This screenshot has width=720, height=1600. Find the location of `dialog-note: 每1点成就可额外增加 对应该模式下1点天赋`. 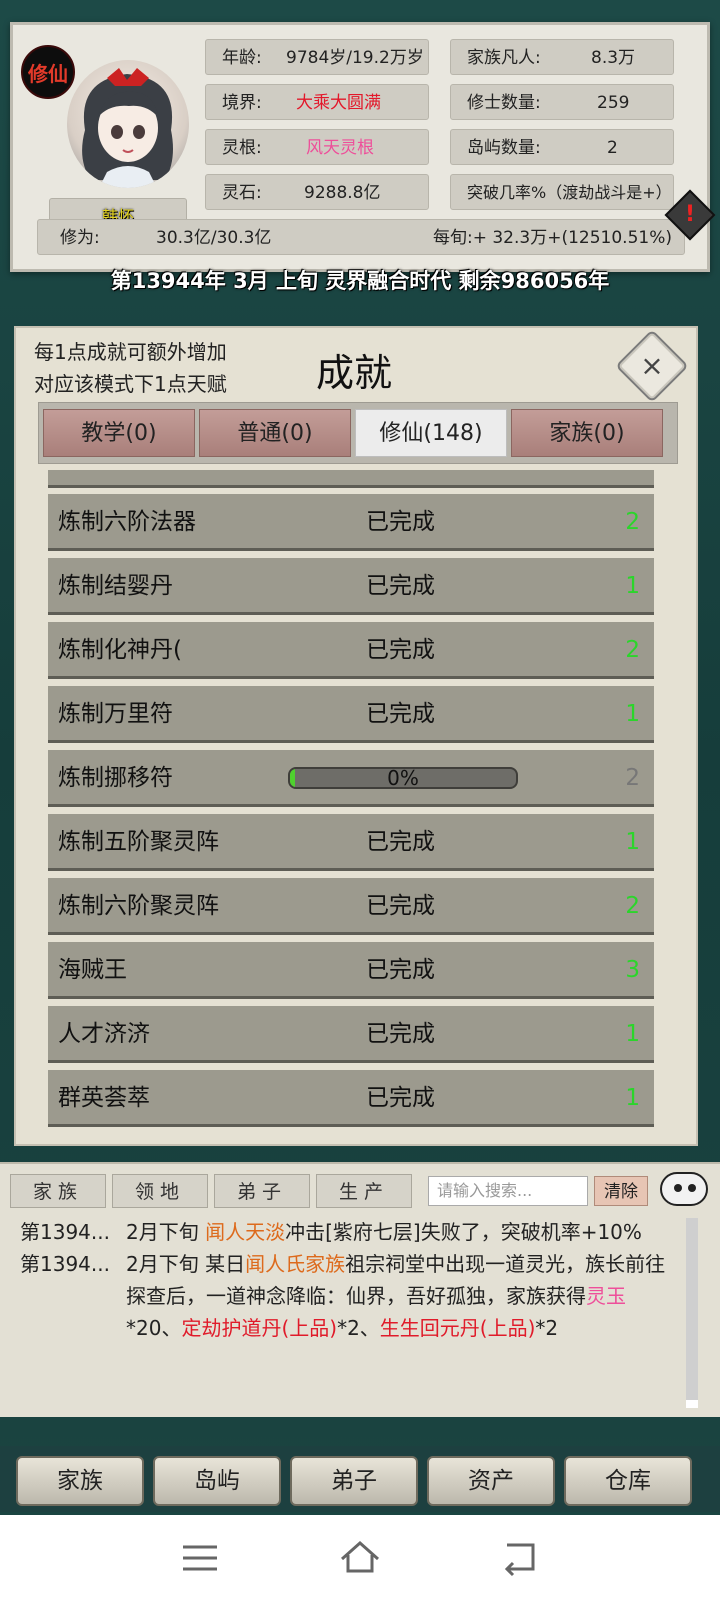

dialog-note: 每1点成就可额外增加 对应该模式下1点天赋 is located at coordinates (130, 368).